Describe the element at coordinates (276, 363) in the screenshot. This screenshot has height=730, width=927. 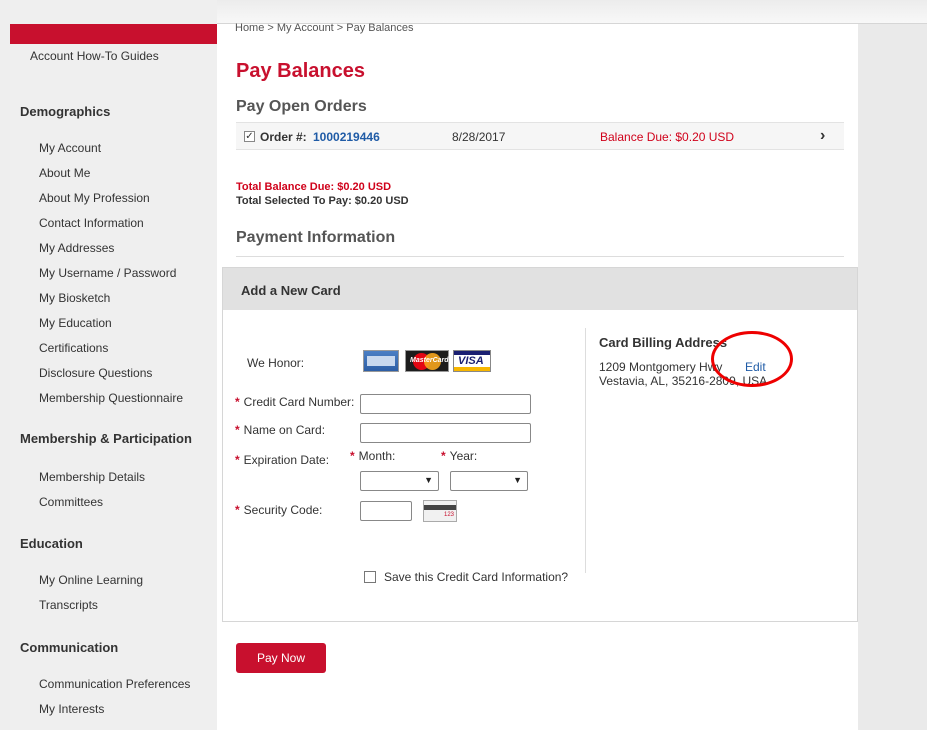
I see `we-honor-label: We Honor:` at that location.